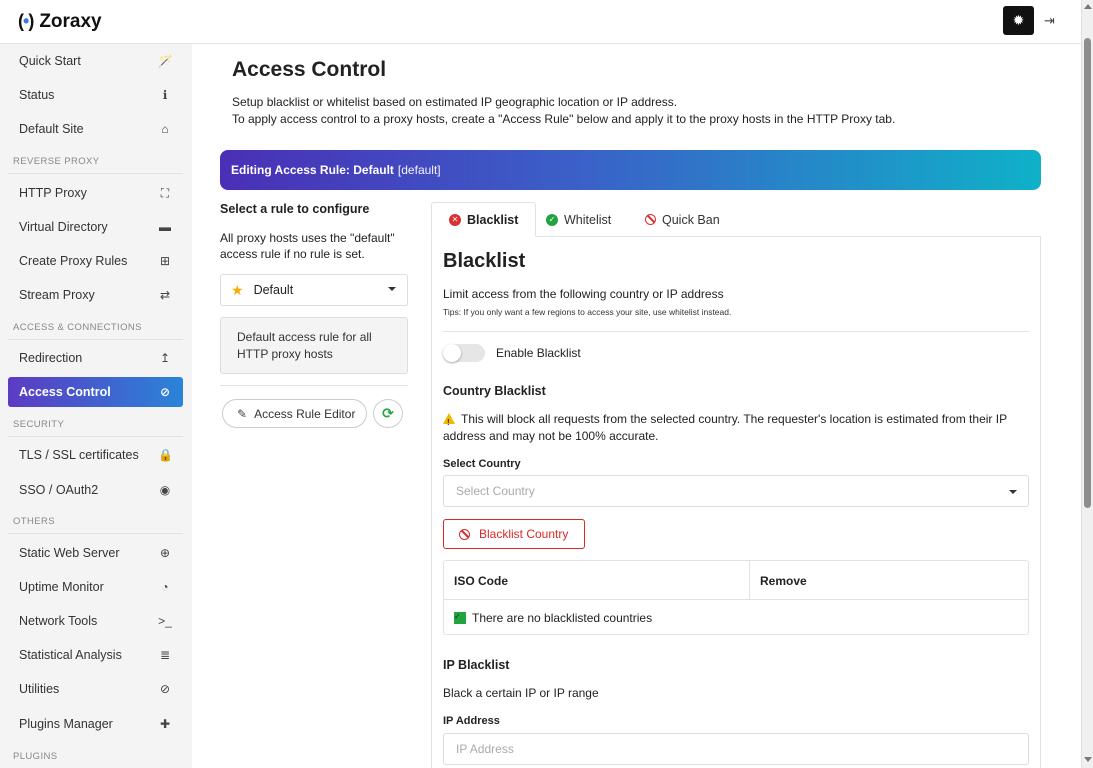 The height and width of the screenshot is (768, 1093). I want to click on blacklist-country-button: Blacklist Country, so click(514, 534).